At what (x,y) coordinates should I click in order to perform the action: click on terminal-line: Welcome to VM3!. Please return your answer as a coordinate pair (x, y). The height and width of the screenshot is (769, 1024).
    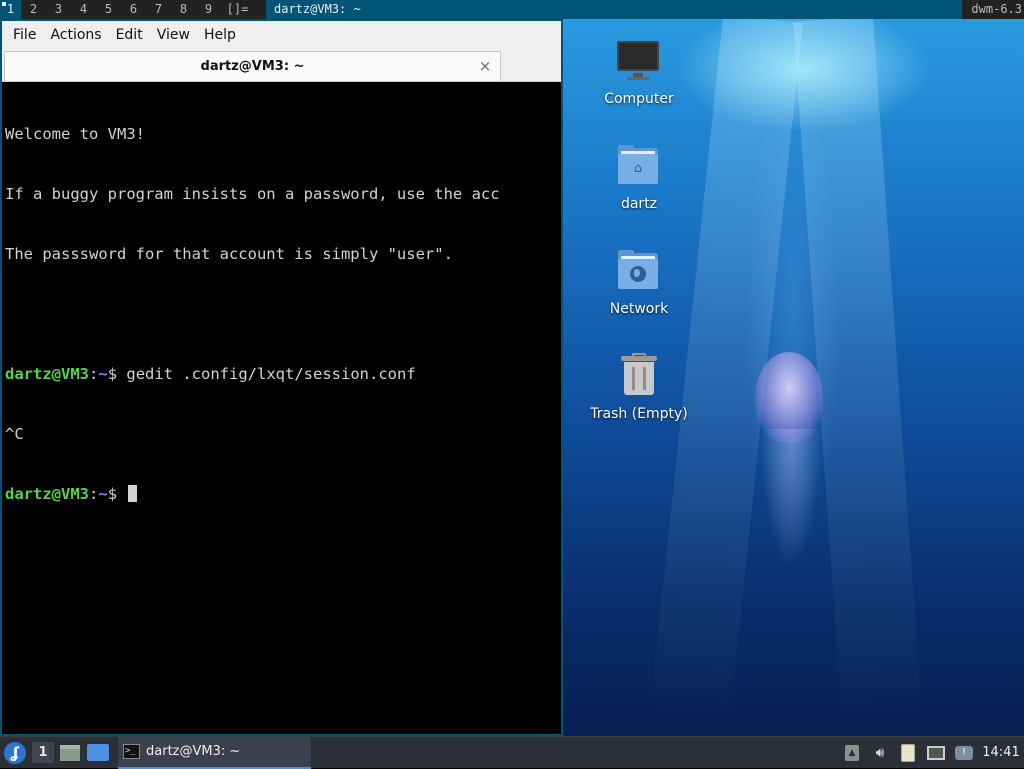
    Looking at the image, I should click on (75, 134).